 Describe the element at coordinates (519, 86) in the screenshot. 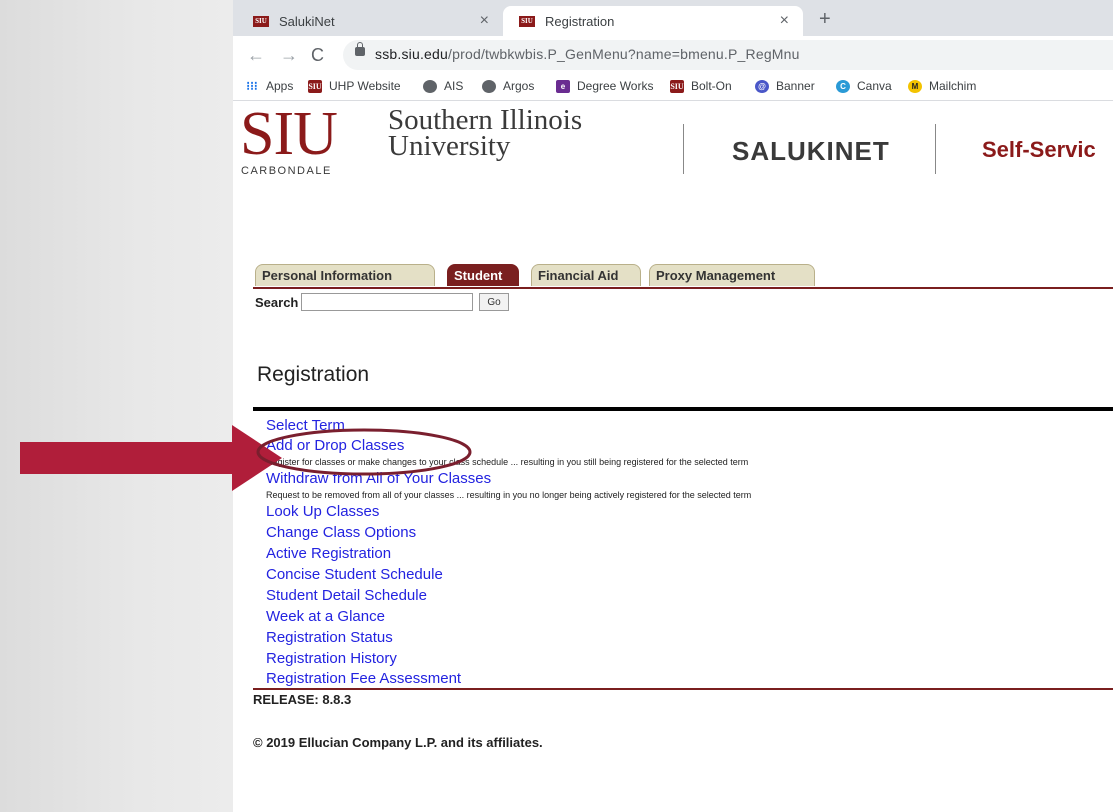

I see `bookmark-label: Argos` at that location.